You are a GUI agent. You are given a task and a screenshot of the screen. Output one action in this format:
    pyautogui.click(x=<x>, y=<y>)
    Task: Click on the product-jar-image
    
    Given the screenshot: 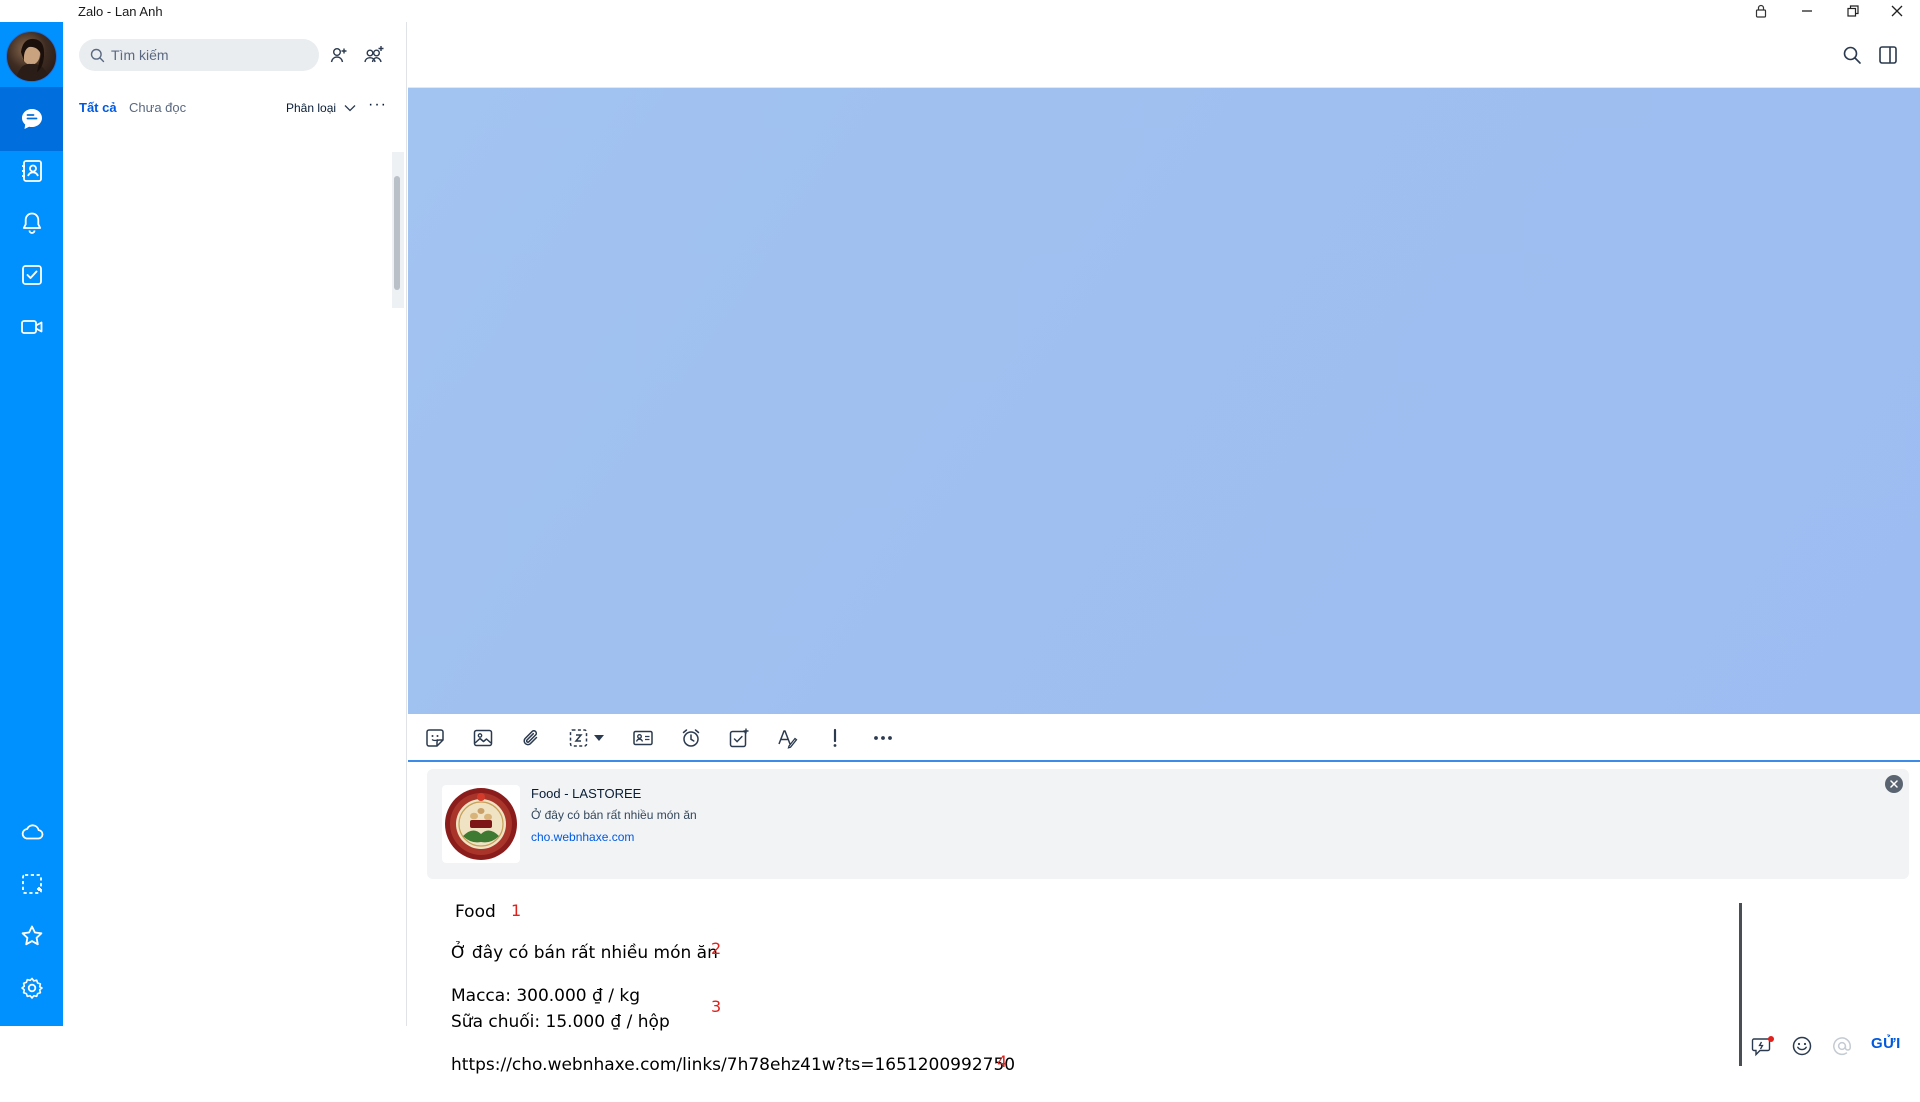 What is the action you would take?
    pyautogui.click(x=481, y=824)
    